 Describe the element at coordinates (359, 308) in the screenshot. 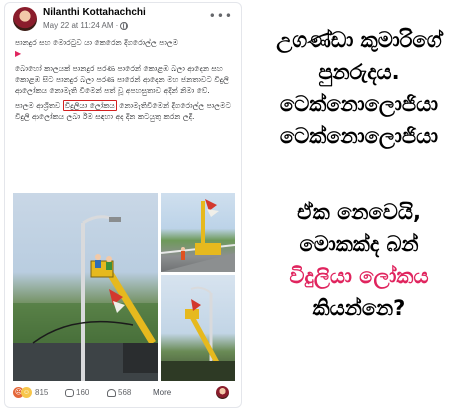

I see `commentary-line-8: කියන්නෙ?` at that location.